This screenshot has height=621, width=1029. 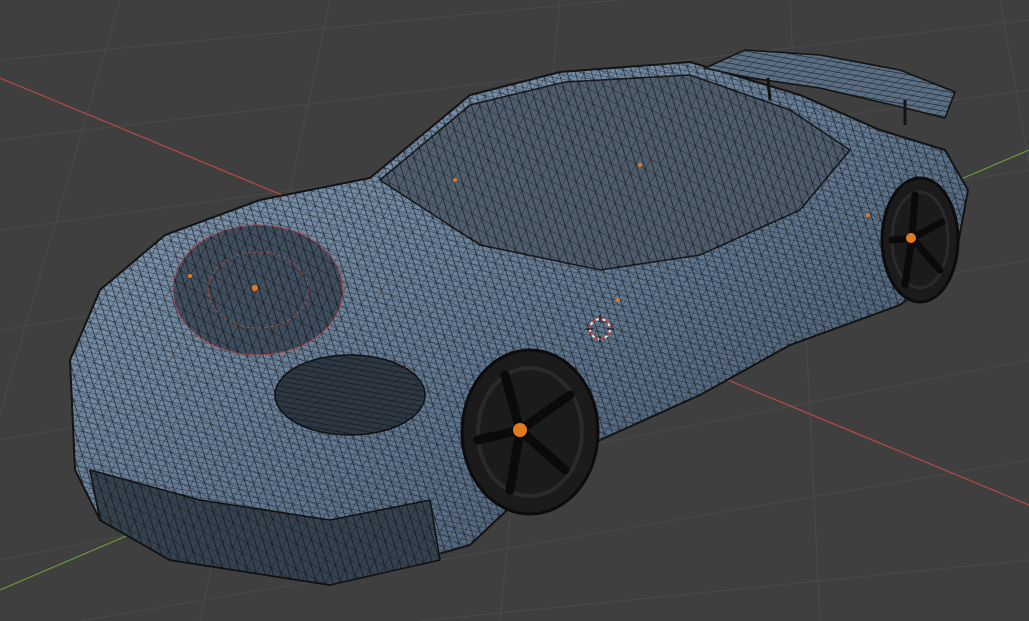 What do you see at coordinates (911, 238) in the screenshot?
I see `rear-hub-selected-icon` at bounding box center [911, 238].